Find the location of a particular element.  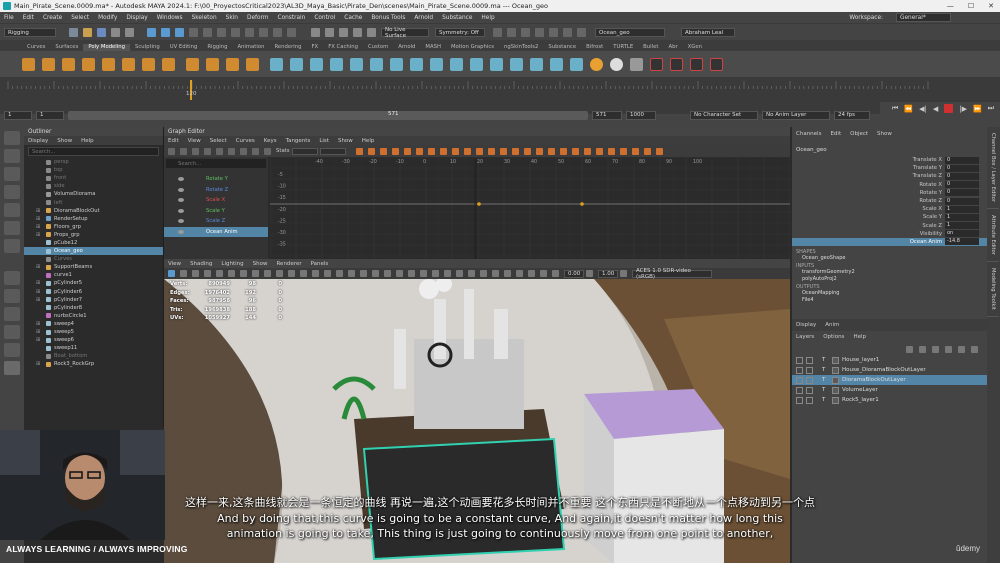

sphere-svg-icon is located at coordinates (212, 64).